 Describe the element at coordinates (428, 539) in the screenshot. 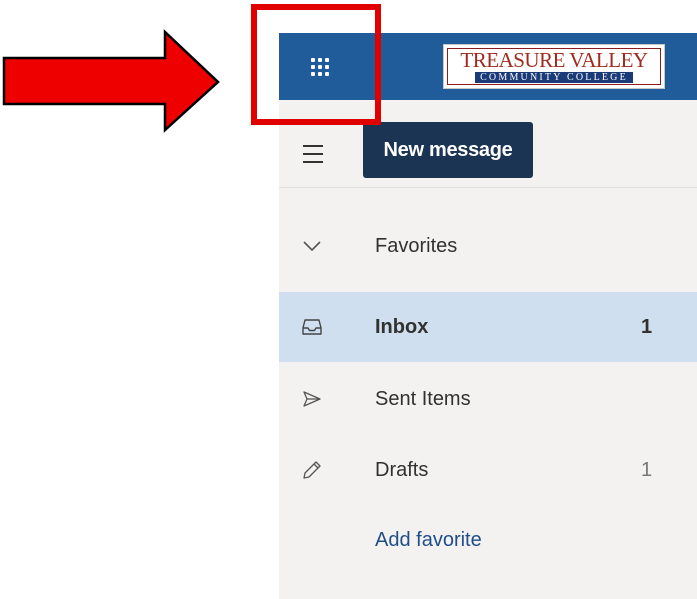

I see `add-favorite-label: Add favorite` at that location.